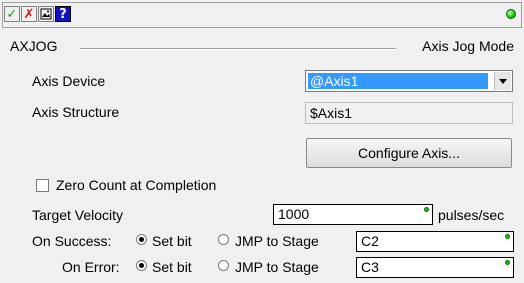 Image resolution: width=524 pixels, height=283 pixels. What do you see at coordinates (435, 267) in the screenshot?
I see `on-error-input: C3` at bounding box center [435, 267].